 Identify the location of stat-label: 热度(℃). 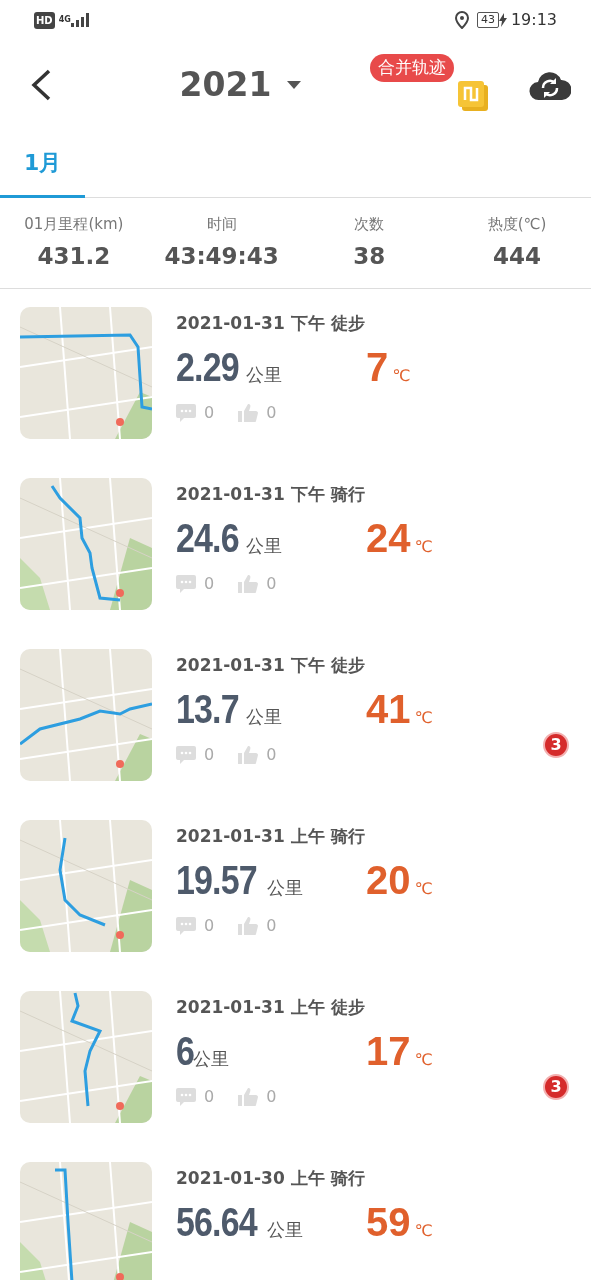
(517, 224).